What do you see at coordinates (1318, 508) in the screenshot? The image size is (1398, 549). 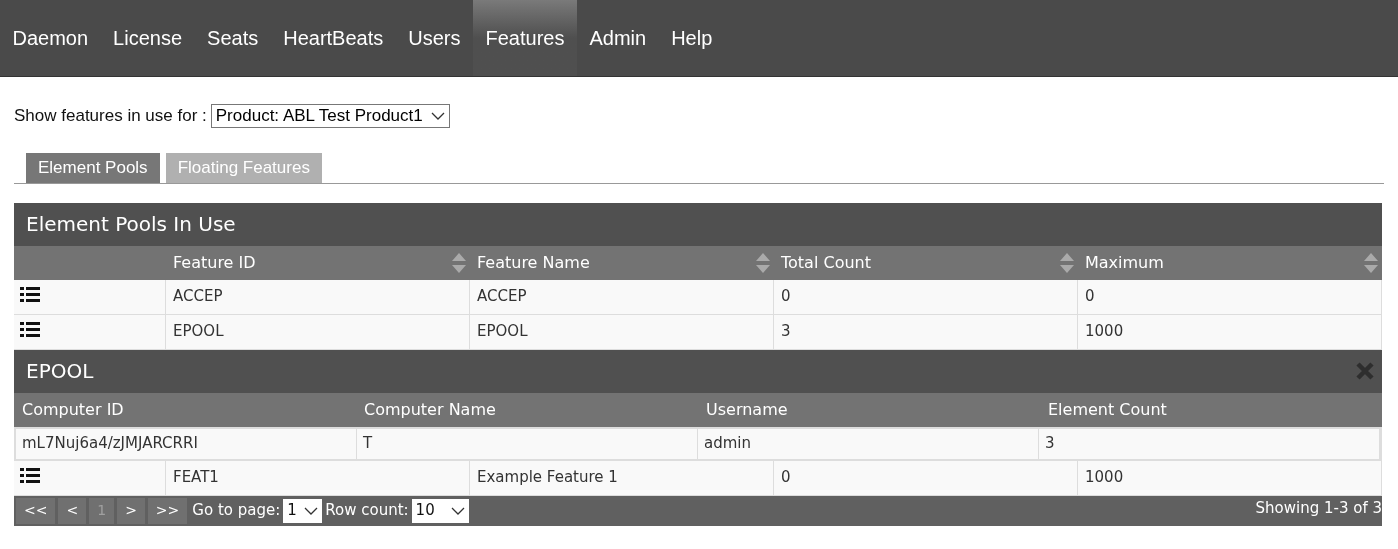 I see `showing-status: Showing 1-3 of 3` at bounding box center [1318, 508].